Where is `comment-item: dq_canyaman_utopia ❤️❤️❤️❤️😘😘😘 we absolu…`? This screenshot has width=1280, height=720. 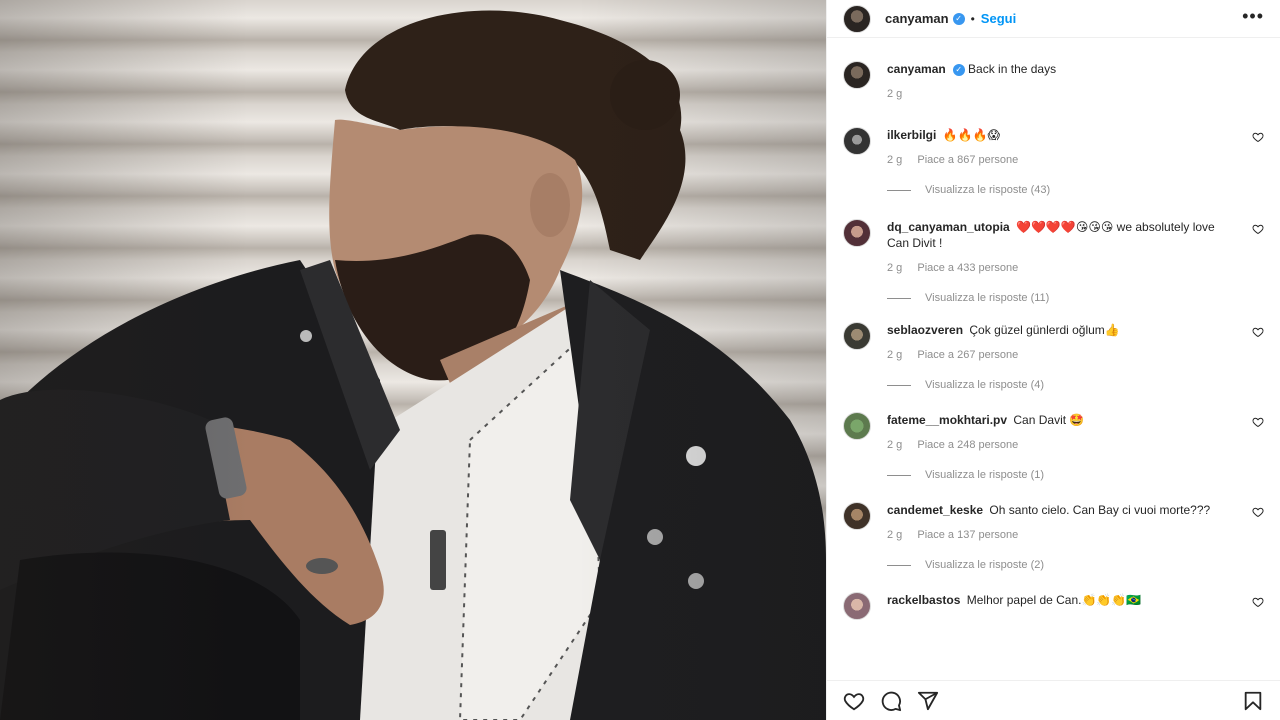 comment-item: dq_canyaman_utopia ❤️❤️❤️❤️😘😘😘 we absolu… is located at coordinates (1053, 261).